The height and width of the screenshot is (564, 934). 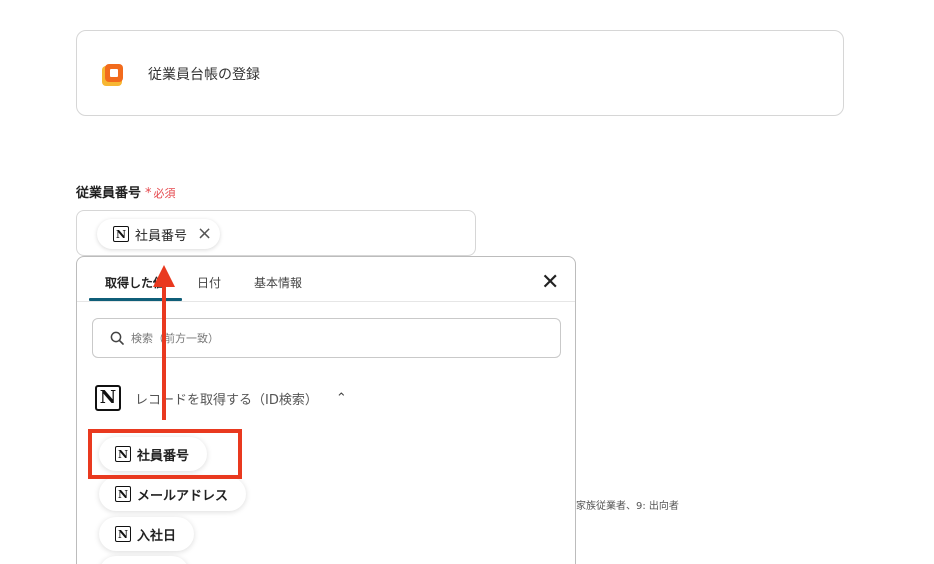 What do you see at coordinates (278, 282) in the screenshot?
I see `tab-basic-info: 基本情報` at bounding box center [278, 282].